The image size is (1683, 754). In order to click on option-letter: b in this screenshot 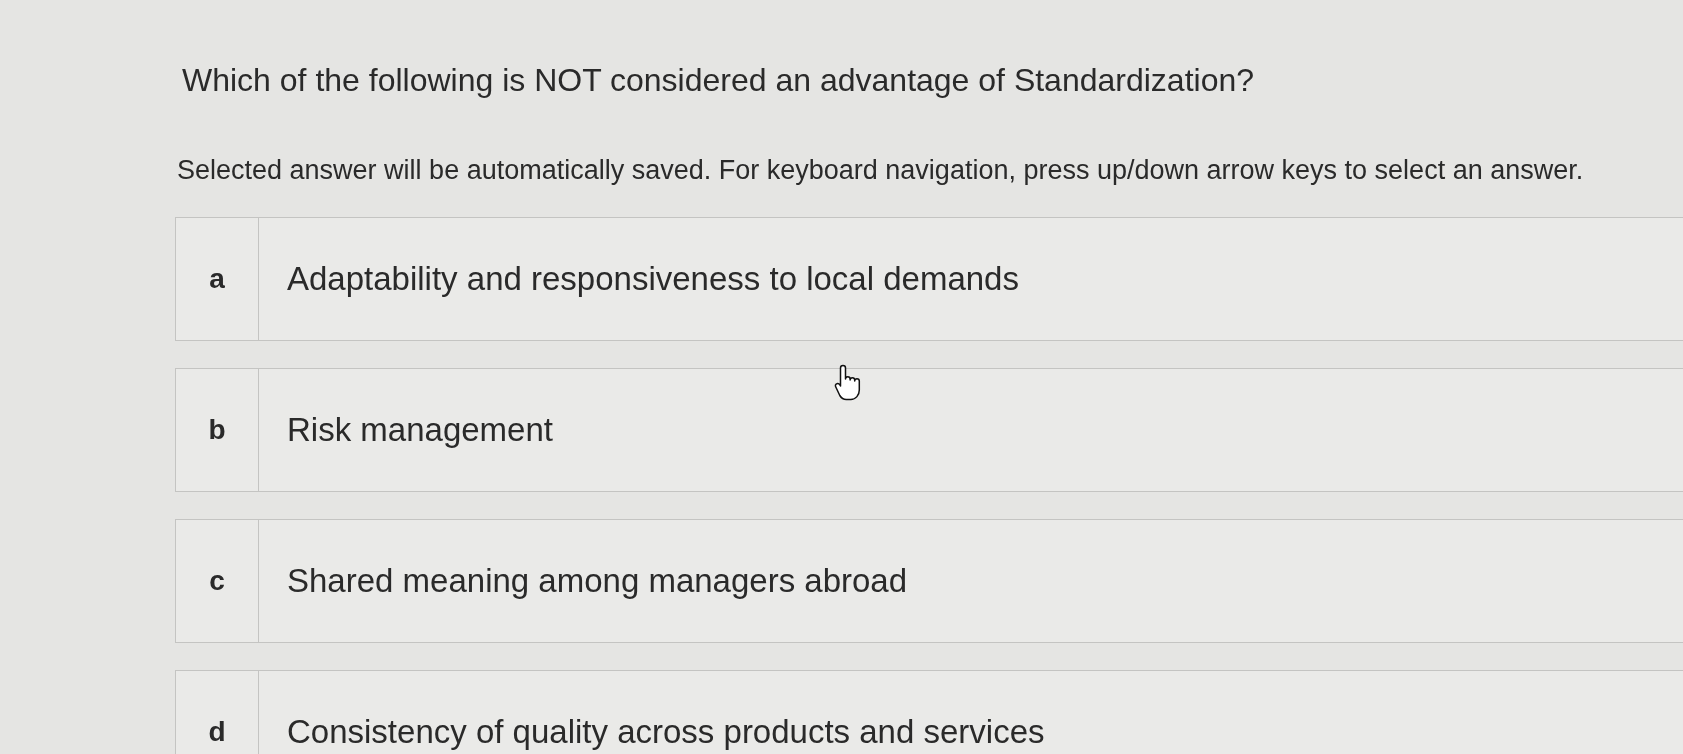, I will do `click(217, 430)`.